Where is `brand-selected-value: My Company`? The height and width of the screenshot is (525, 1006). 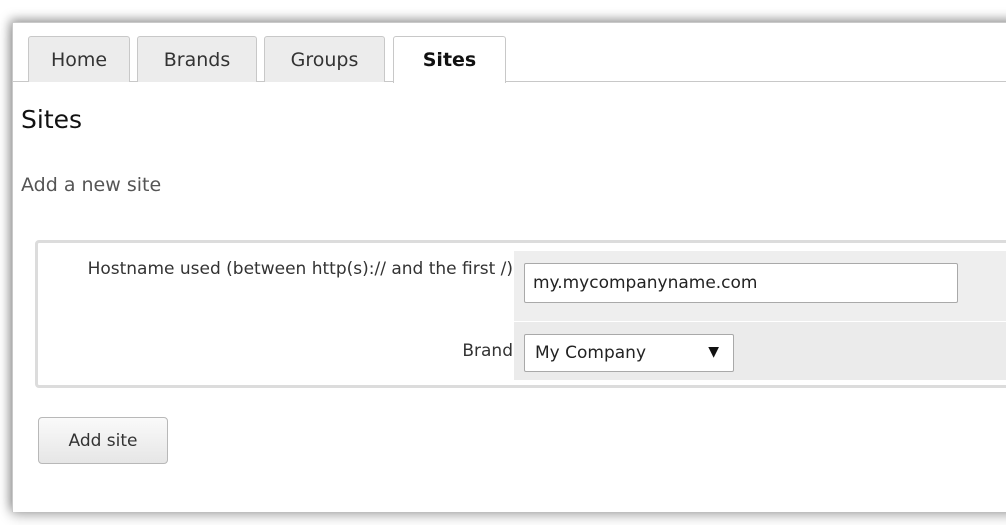
brand-selected-value: My Company is located at coordinates (591, 353).